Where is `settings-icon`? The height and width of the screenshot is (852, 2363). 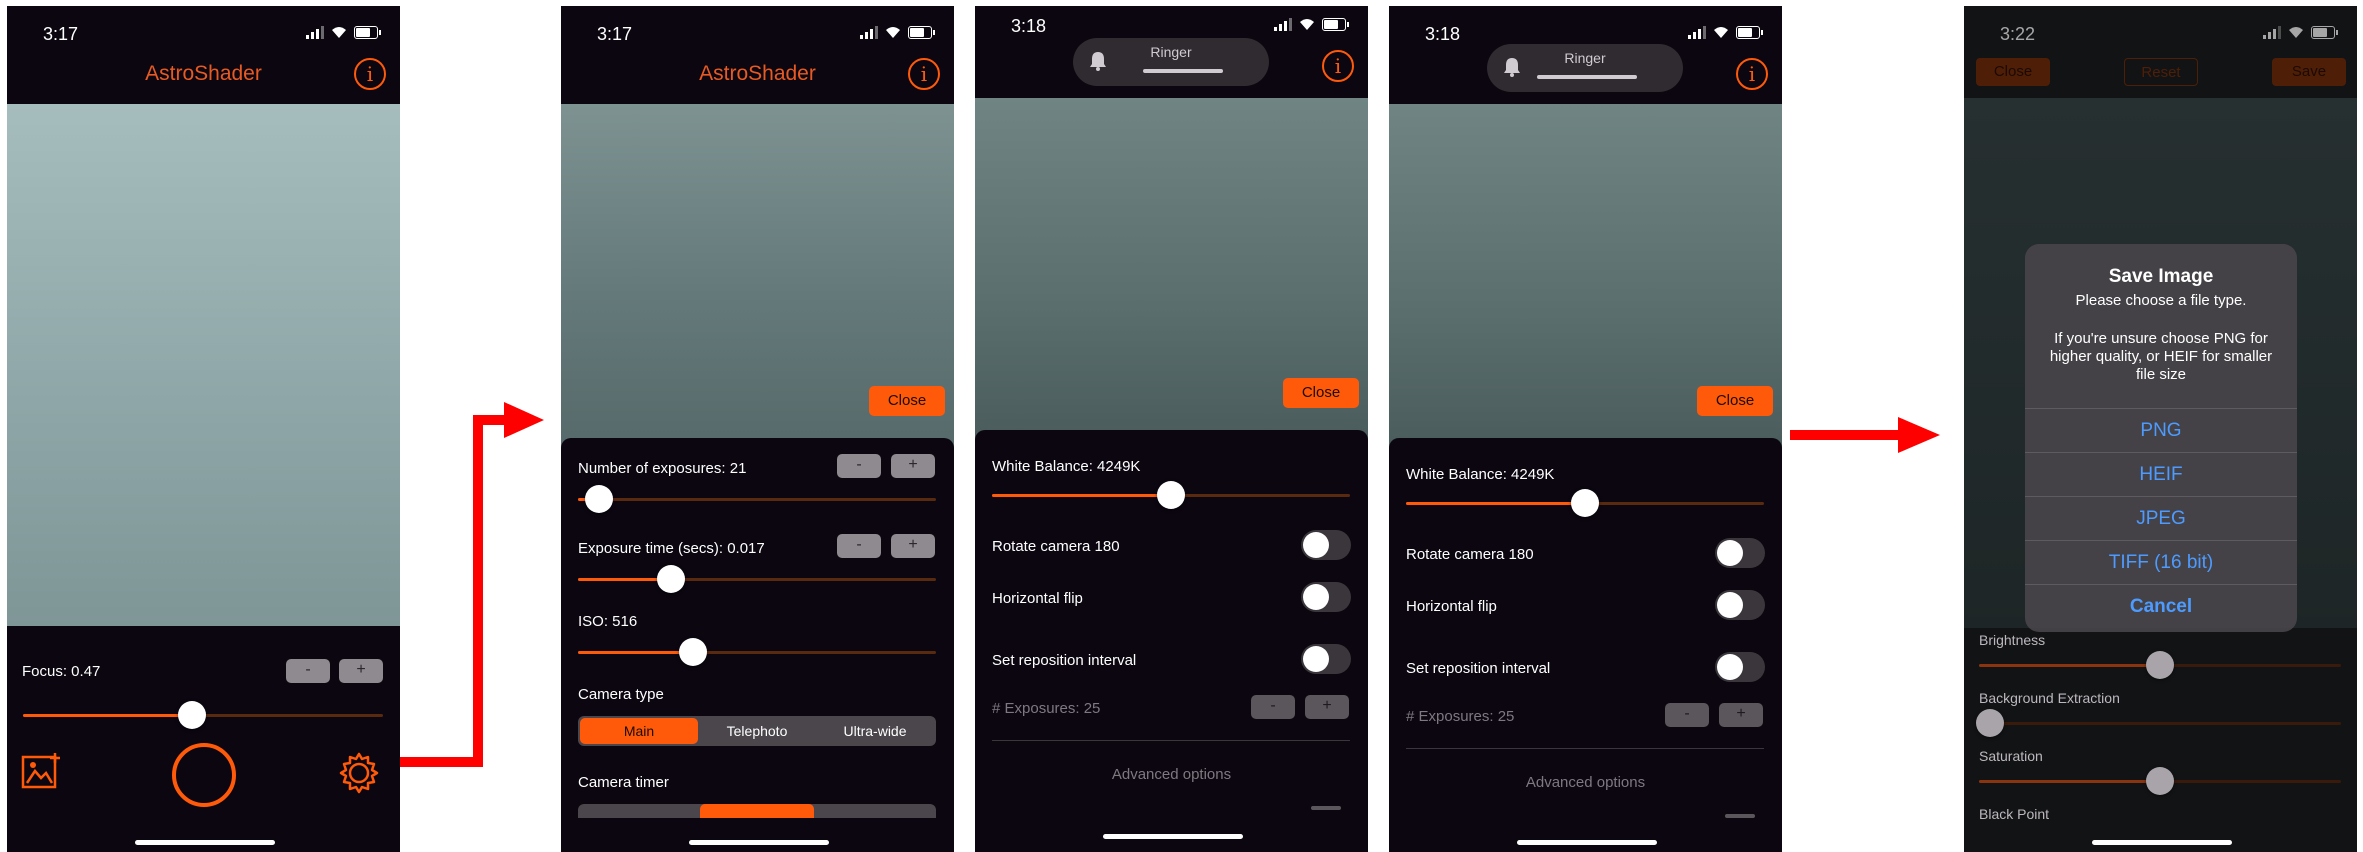
settings-icon is located at coordinates (359, 773).